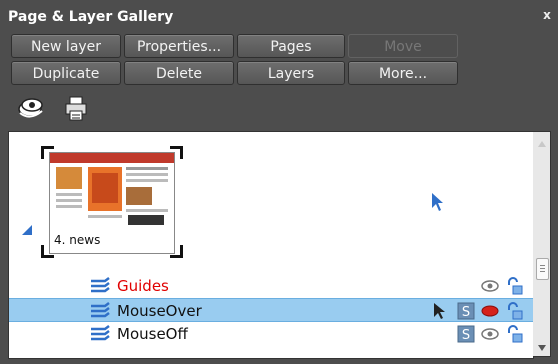  I want to click on red-eye-icon, so click(490, 311).